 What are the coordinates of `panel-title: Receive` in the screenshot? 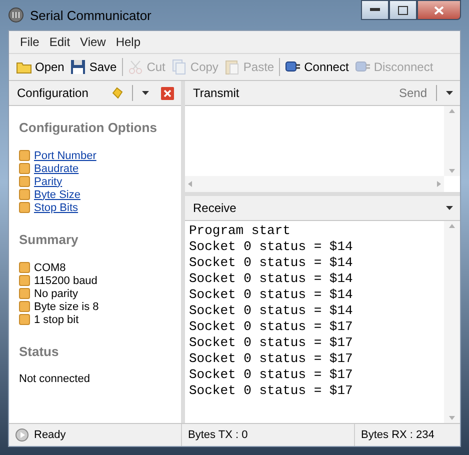 It's located at (214, 208).